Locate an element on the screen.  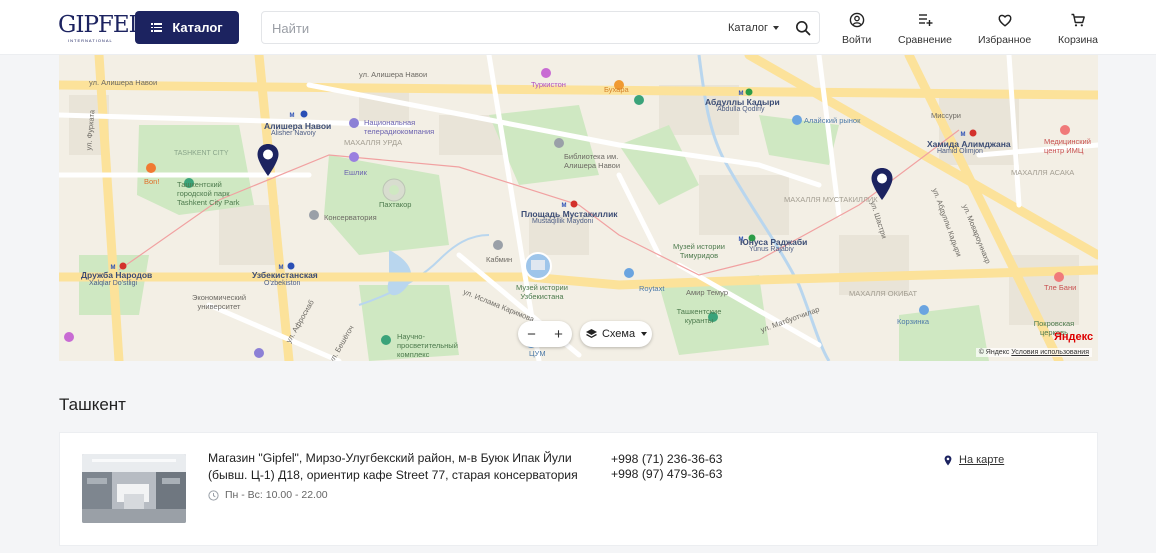
map-label: Mustaqillik Maydoni is located at coordinates (563, 221).